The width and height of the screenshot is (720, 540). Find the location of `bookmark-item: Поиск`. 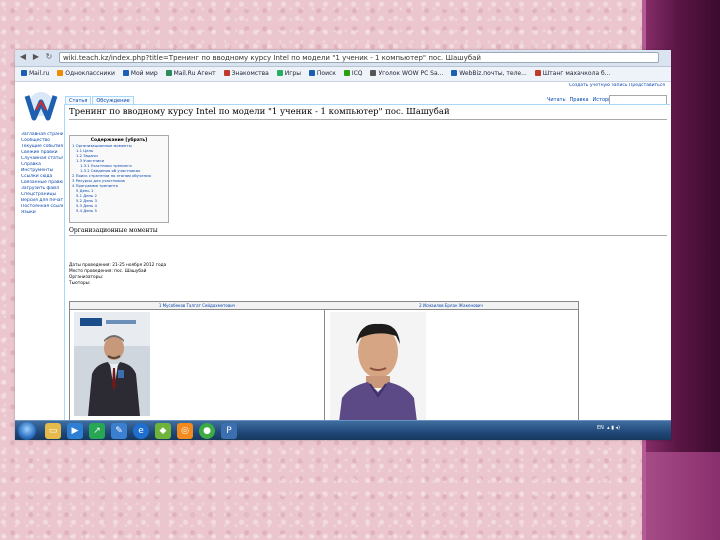

bookmark-item: Поиск is located at coordinates (322, 74).